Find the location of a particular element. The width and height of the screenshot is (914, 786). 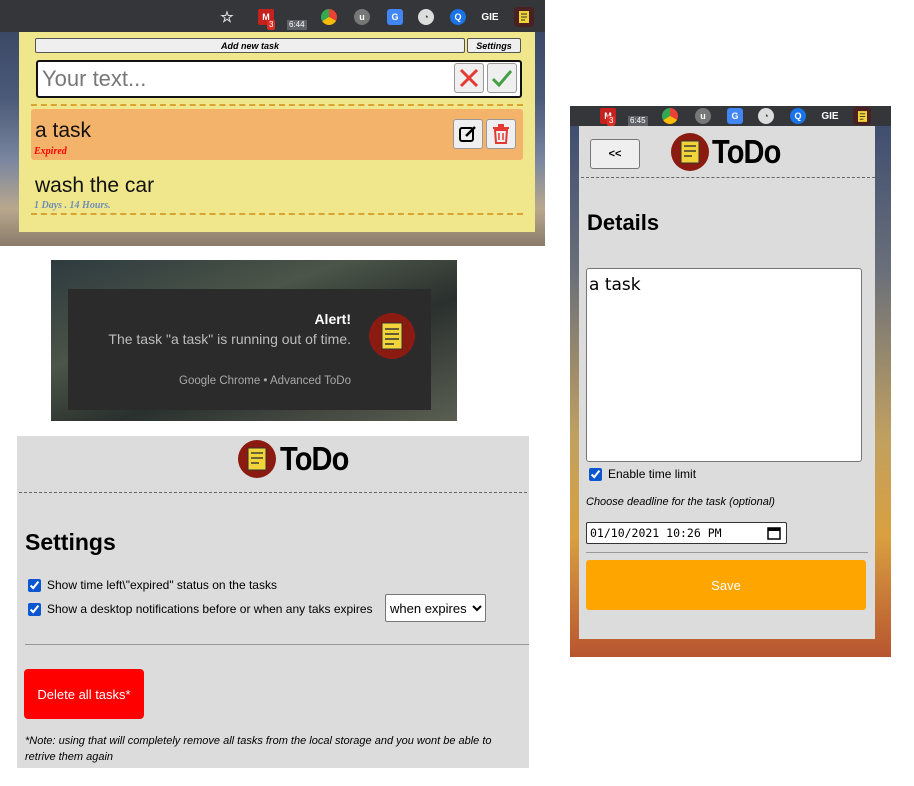

back-button: << is located at coordinates (615, 154).